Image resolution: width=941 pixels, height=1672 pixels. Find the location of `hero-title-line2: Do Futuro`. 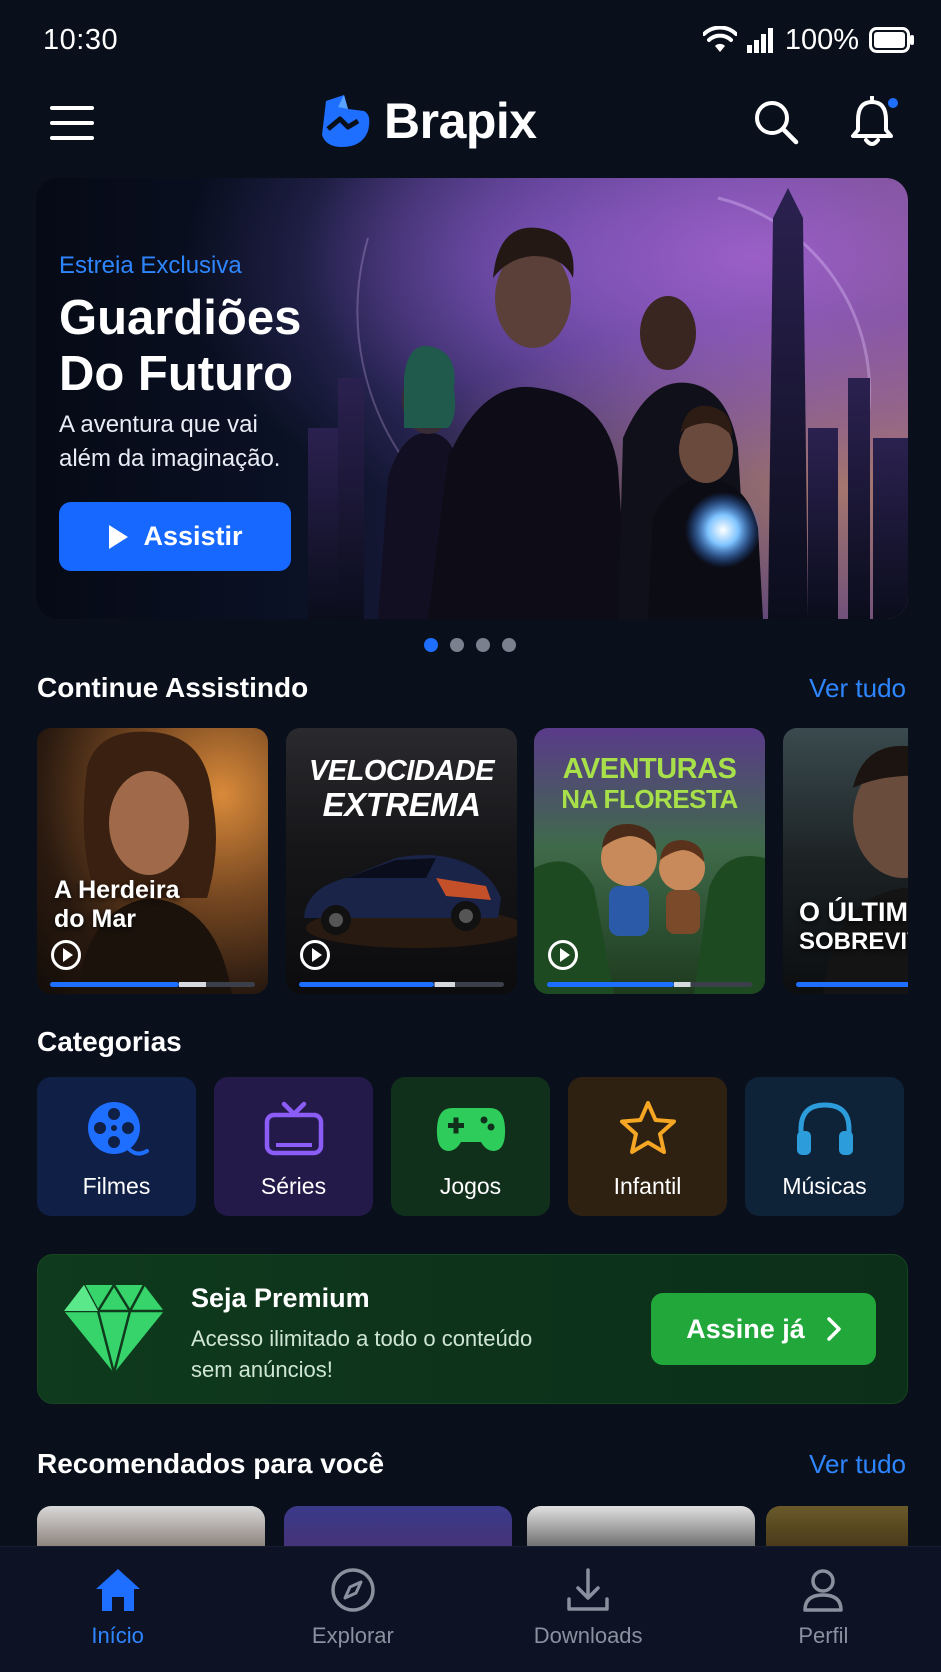

hero-title-line2: Do Futuro is located at coordinates (176, 374).